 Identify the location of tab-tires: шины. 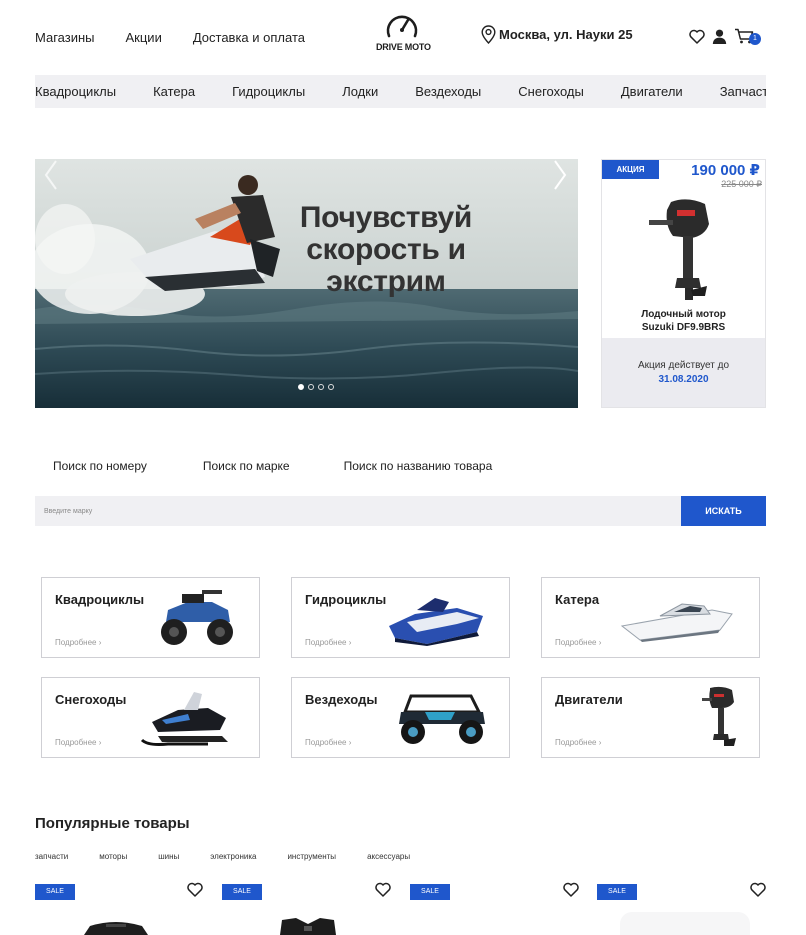
(168, 856).